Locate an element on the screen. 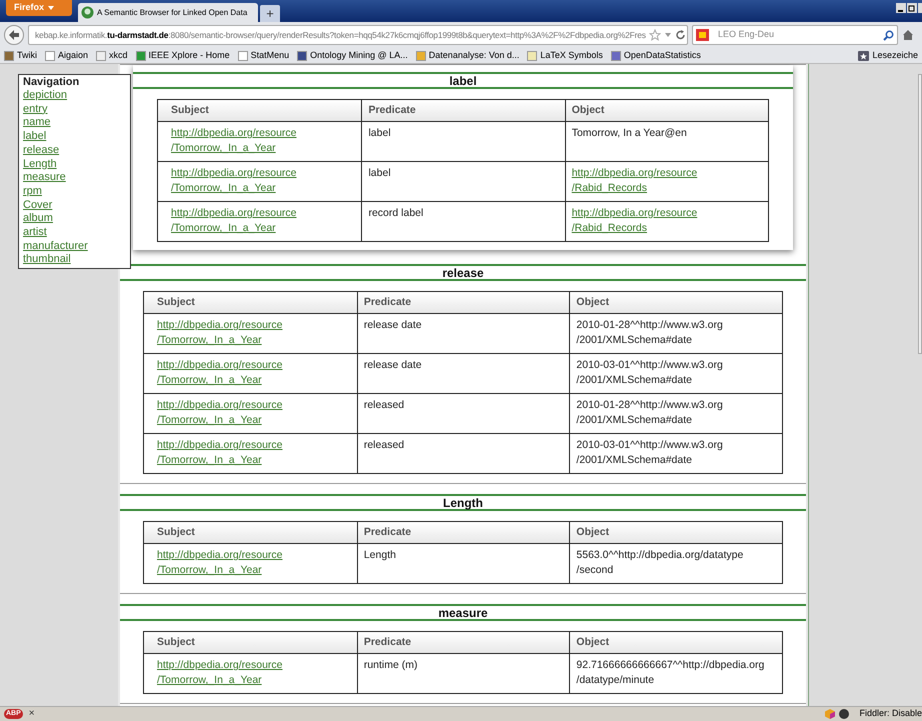  navigation-link: entry is located at coordinates (35, 109).